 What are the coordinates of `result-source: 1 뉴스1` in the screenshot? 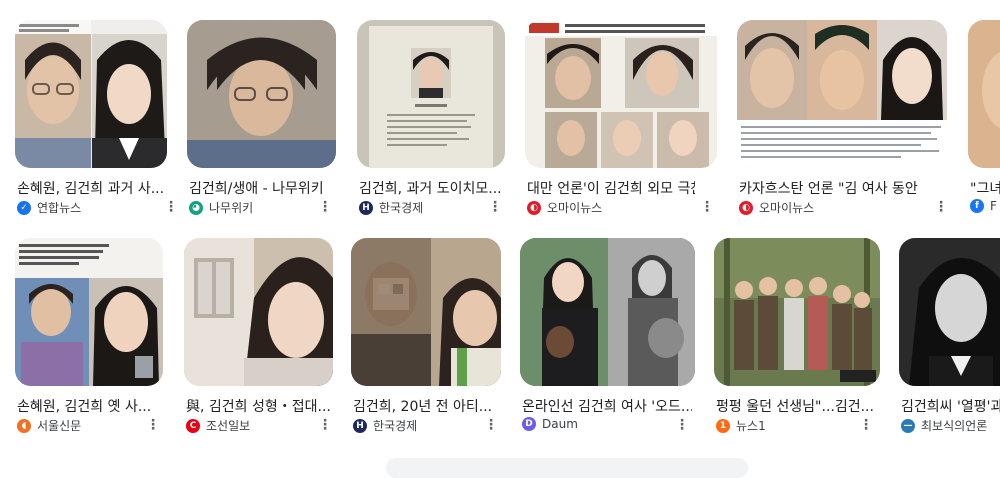 It's located at (741, 425).